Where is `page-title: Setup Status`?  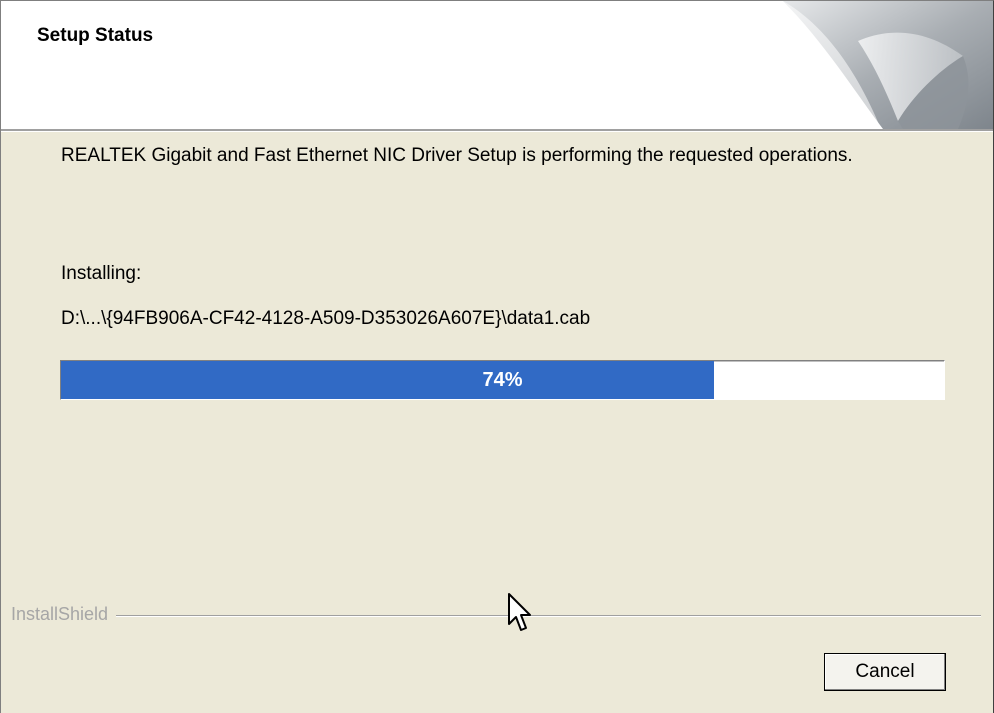
page-title: Setup Status is located at coordinates (95, 35).